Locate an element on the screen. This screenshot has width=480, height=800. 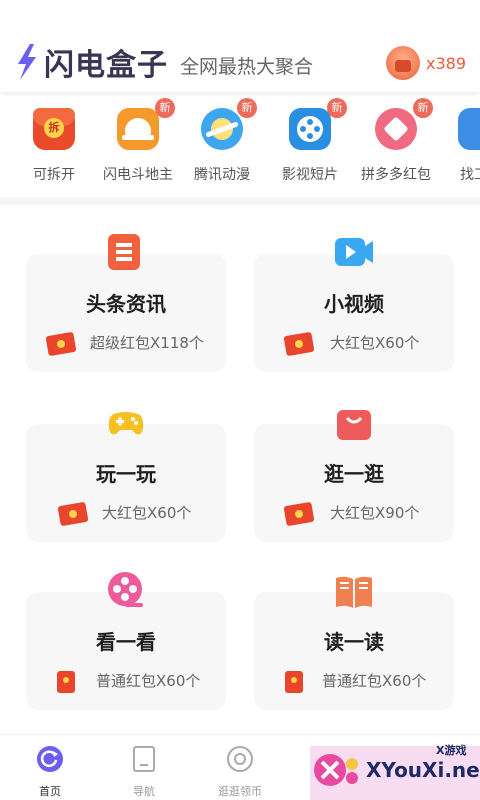
film-reel-icon is located at coordinates (125, 589).